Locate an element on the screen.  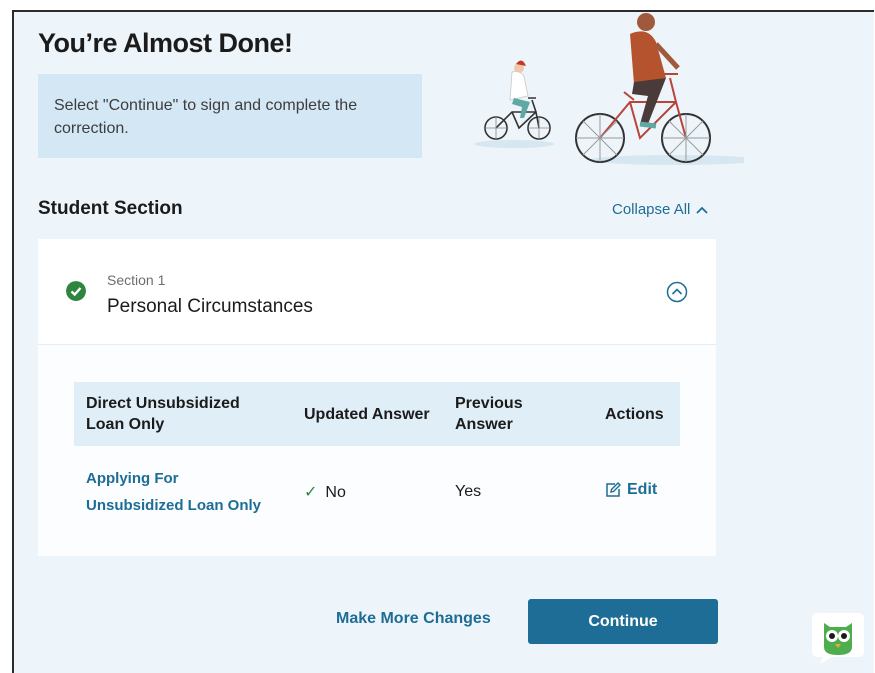
check-circle-icon is located at coordinates (76, 291).